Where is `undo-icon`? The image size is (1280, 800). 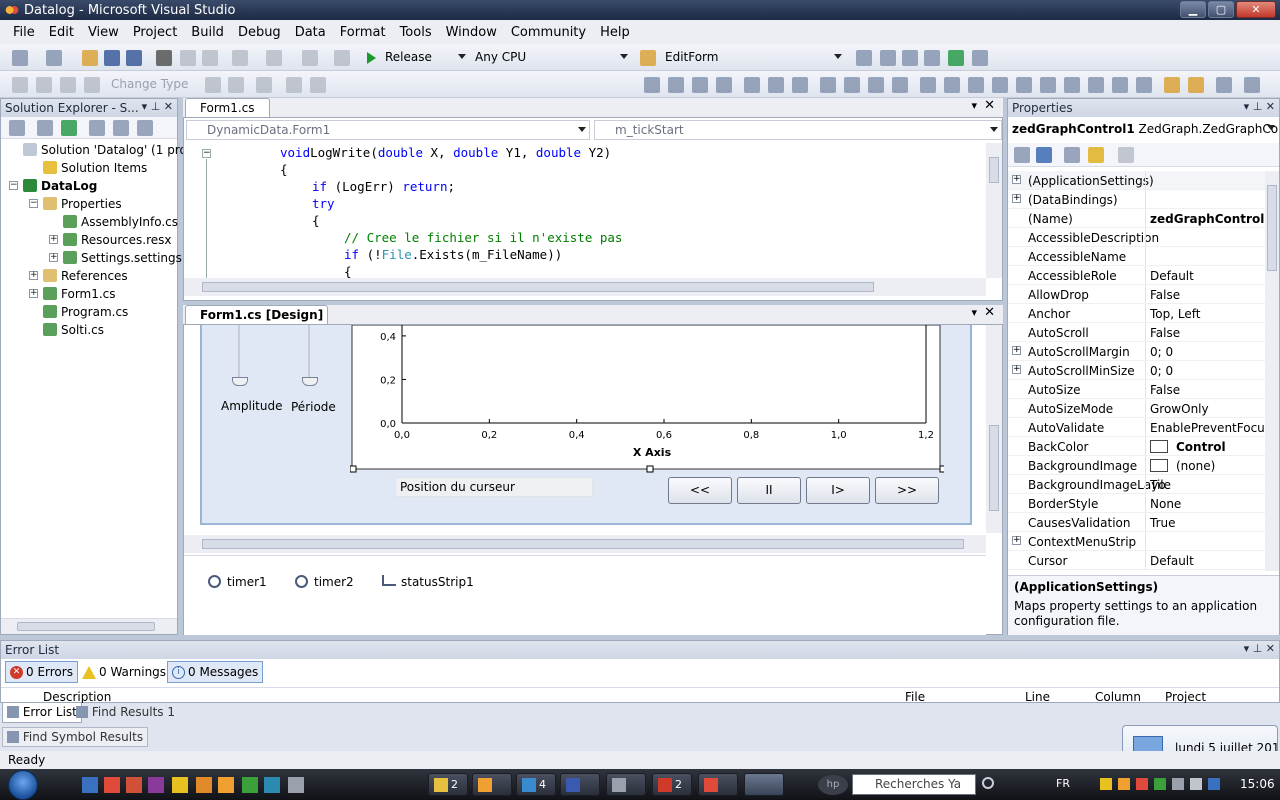 undo-icon is located at coordinates (240, 58).